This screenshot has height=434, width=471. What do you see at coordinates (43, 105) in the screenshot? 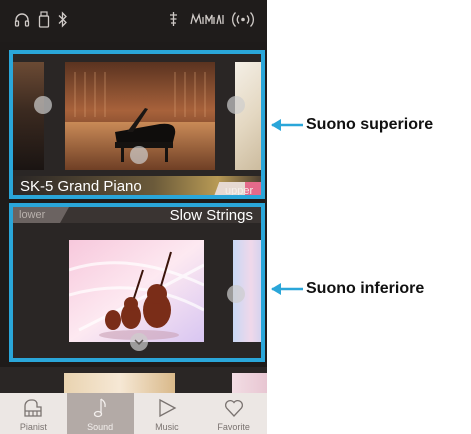
I see `scroll-left-indicator` at bounding box center [43, 105].